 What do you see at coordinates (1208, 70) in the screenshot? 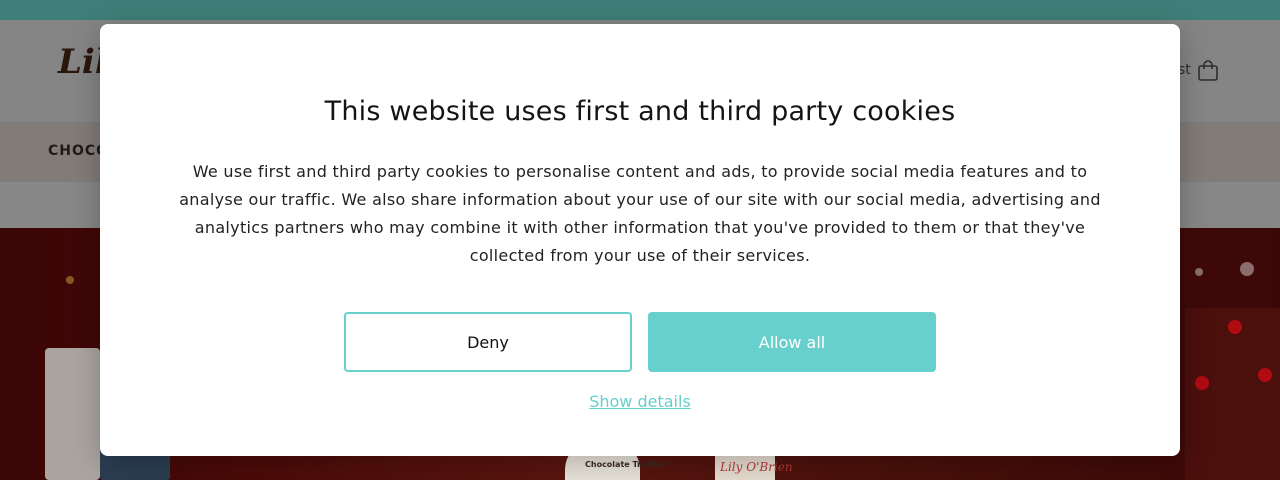
I see `shopping-bag-icon` at bounding box center [1208, 70].